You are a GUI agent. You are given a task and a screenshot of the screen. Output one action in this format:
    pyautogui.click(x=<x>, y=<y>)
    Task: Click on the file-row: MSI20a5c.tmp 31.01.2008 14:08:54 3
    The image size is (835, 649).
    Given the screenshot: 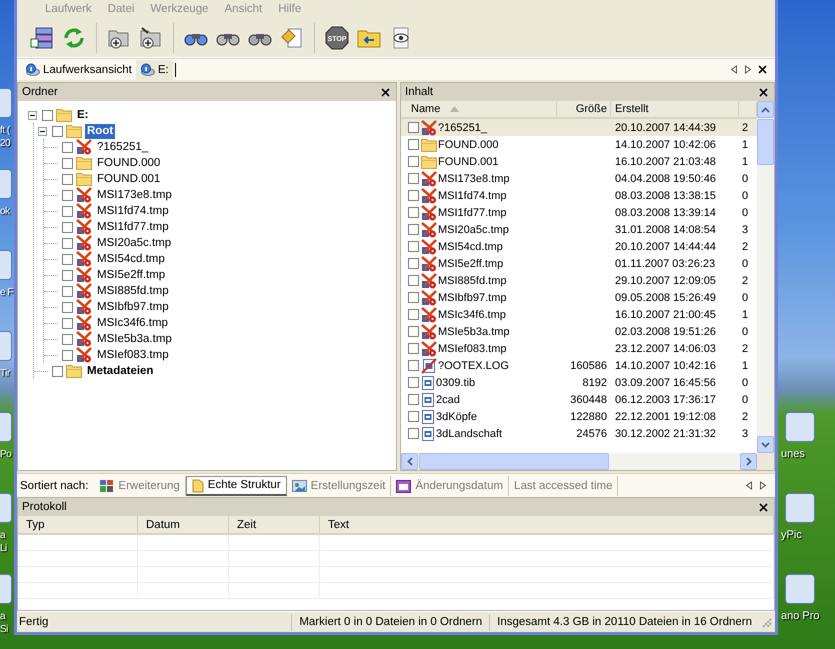 What is the action you would take?
    pyautogui.click(x=579, y=229)
    